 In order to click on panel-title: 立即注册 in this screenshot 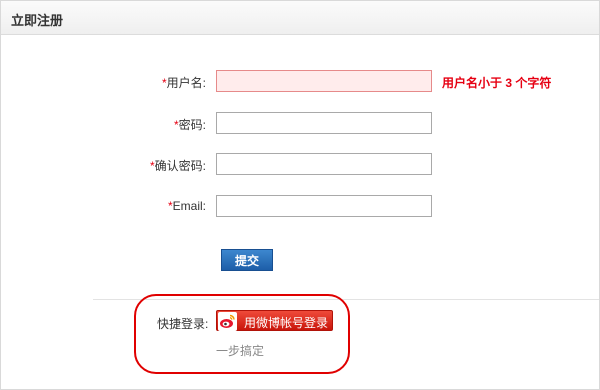, I will do `click(37, 20)`.